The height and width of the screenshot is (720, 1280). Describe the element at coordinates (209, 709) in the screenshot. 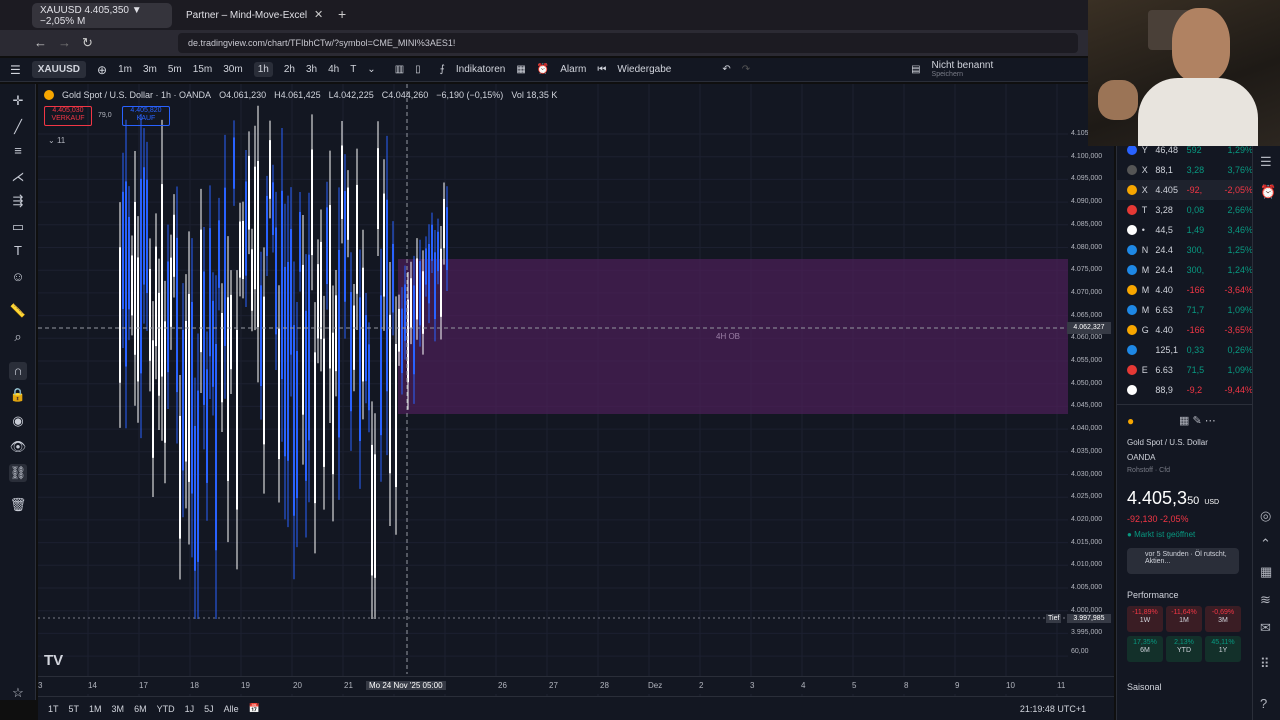

I see `range-5y: 5J` at that location.